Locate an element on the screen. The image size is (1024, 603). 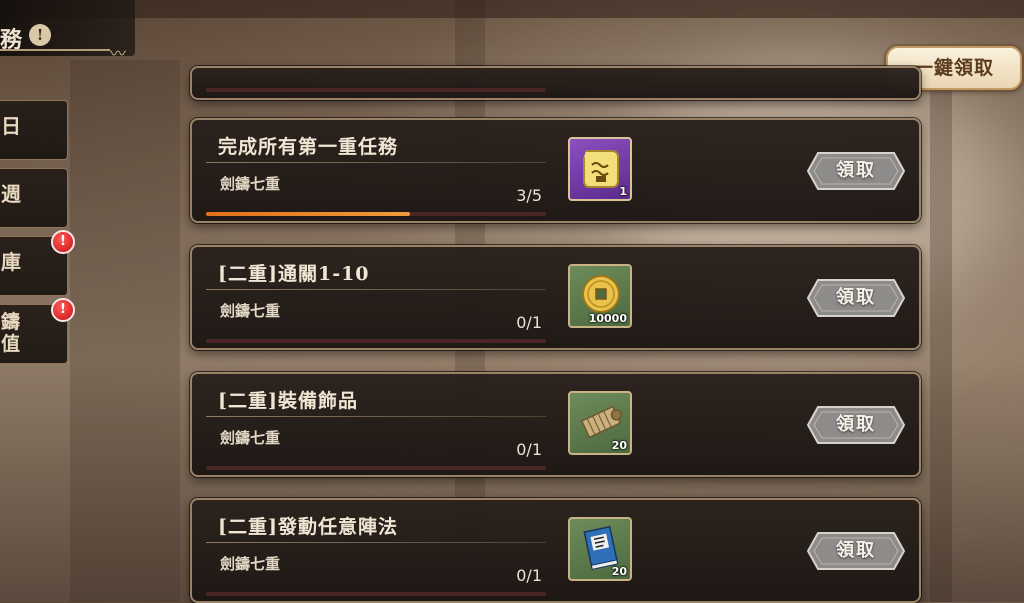
panel-header: 務 ! 〰 is located at coordinates (67, 31).